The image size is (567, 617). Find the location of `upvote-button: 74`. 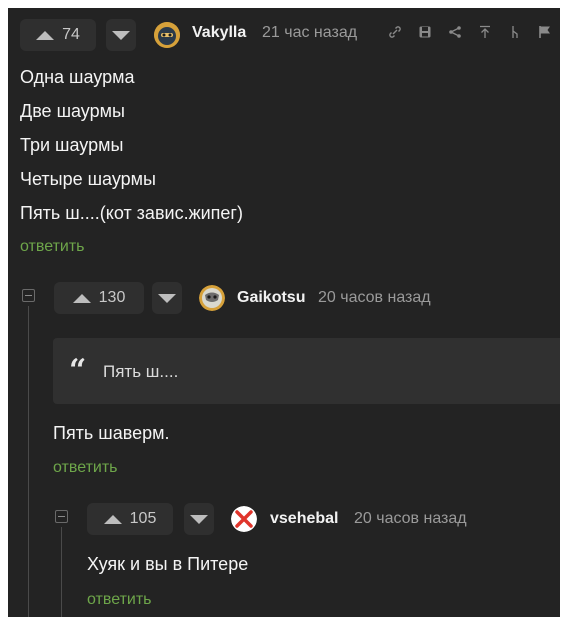

upvote-button: 74 is located at coordinates (58, 35).